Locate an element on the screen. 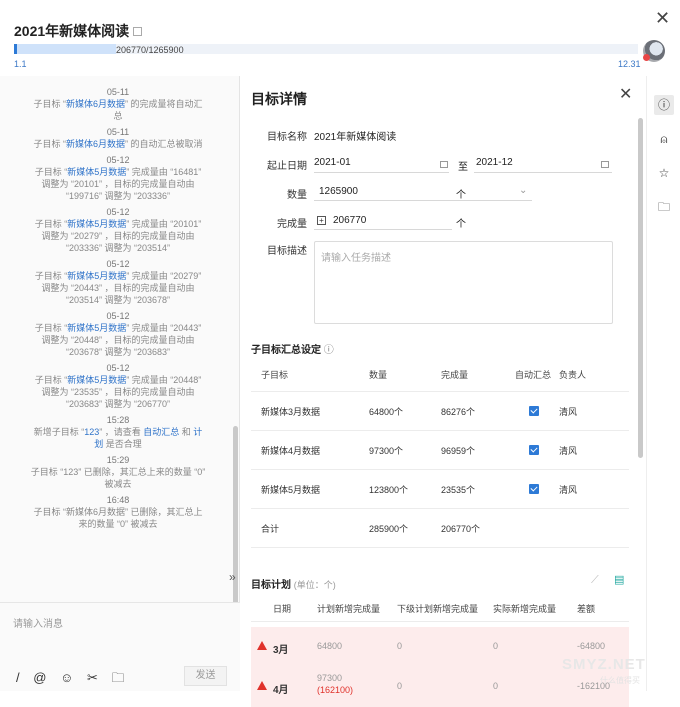 The image size is (680, 707). edit-icon is located at coordinates (138, 31).